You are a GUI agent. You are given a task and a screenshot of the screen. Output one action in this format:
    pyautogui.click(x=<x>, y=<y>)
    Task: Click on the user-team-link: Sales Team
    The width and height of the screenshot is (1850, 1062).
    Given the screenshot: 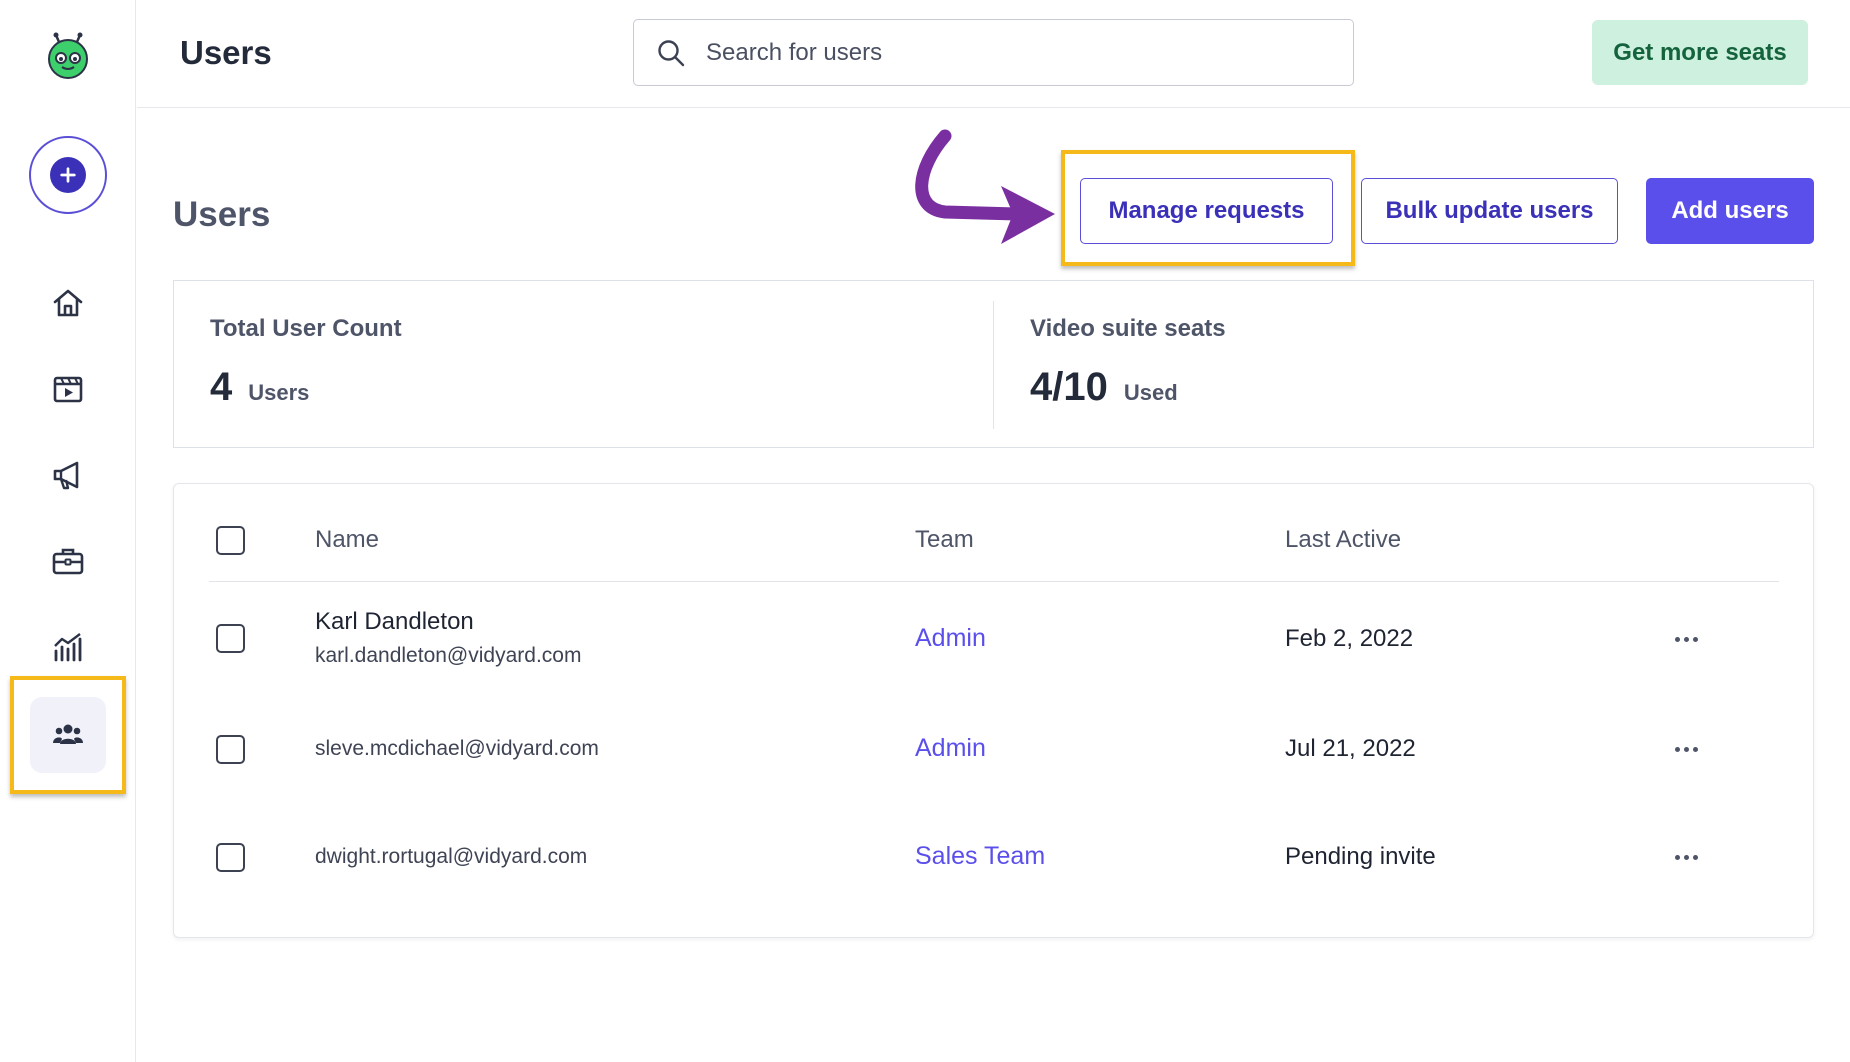 What is the action you would take?
    pyautogui.click(x=980, y=856)
    